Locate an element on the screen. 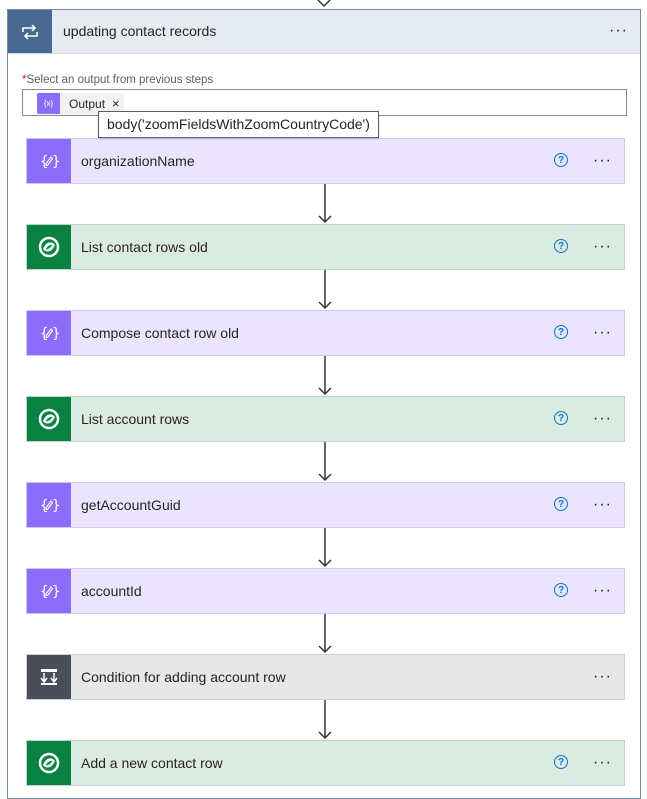 The image size is (647, 799). expression-tooltip: body('zoomFieldsWithZoomCountryCode') is located at coordinates (238, 124).